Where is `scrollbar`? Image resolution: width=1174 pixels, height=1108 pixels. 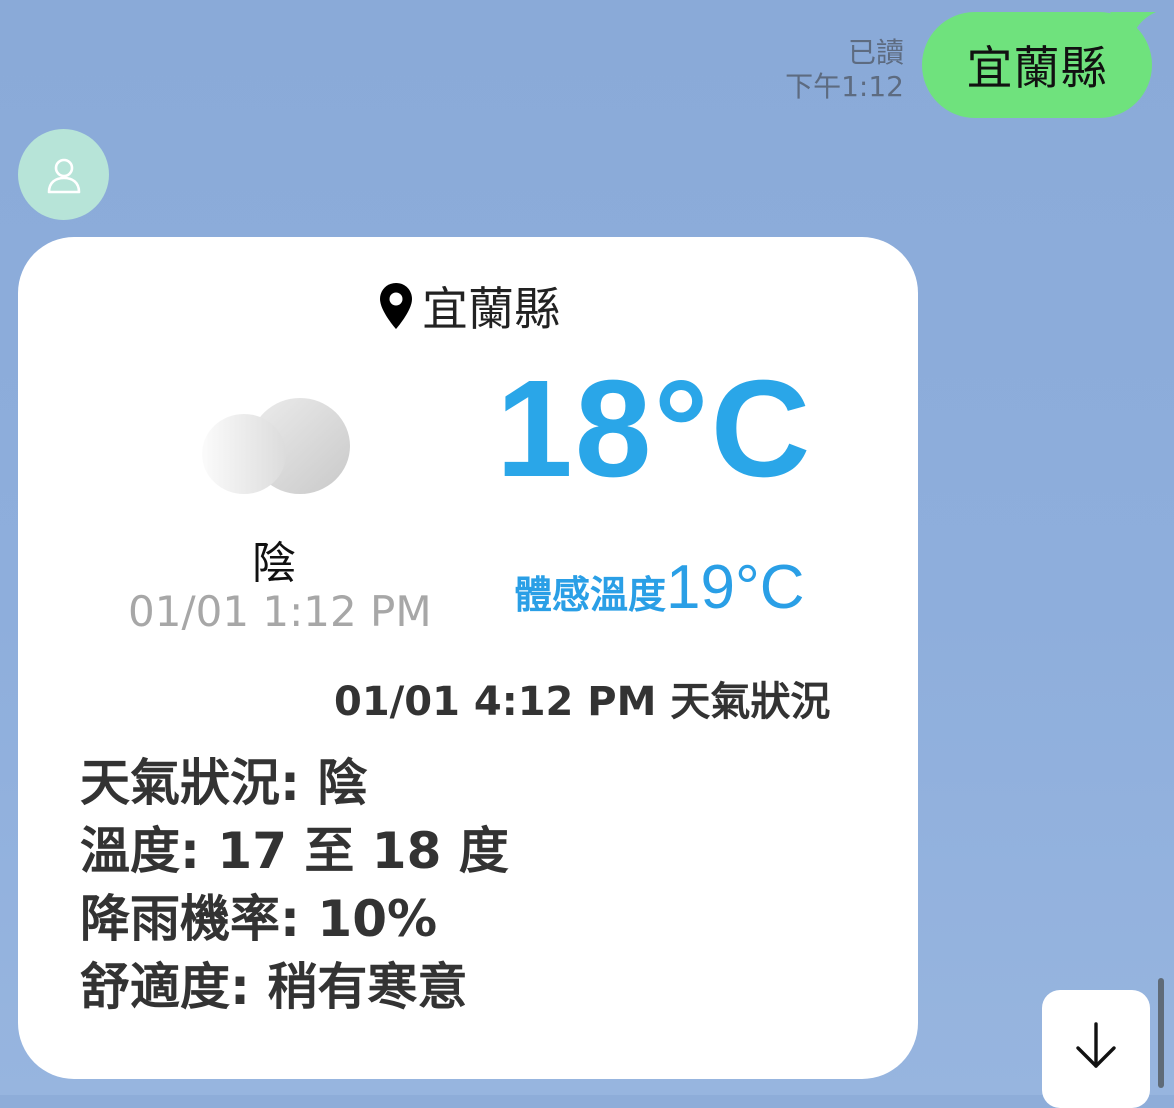
scrollbar is located at coordinates (1161, 1033).